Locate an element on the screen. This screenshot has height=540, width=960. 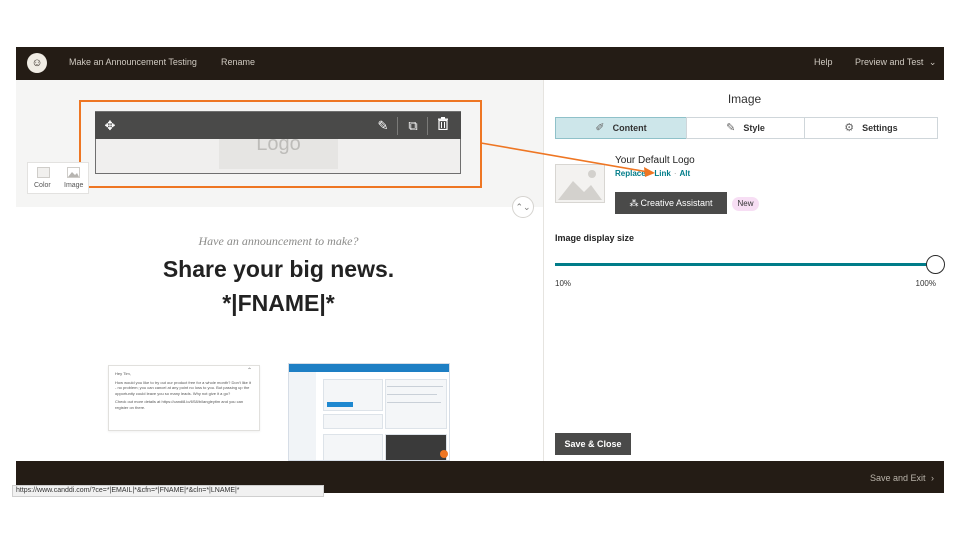
campaign-name: Make an Announcement Testing is located at coordinates (133, 62).